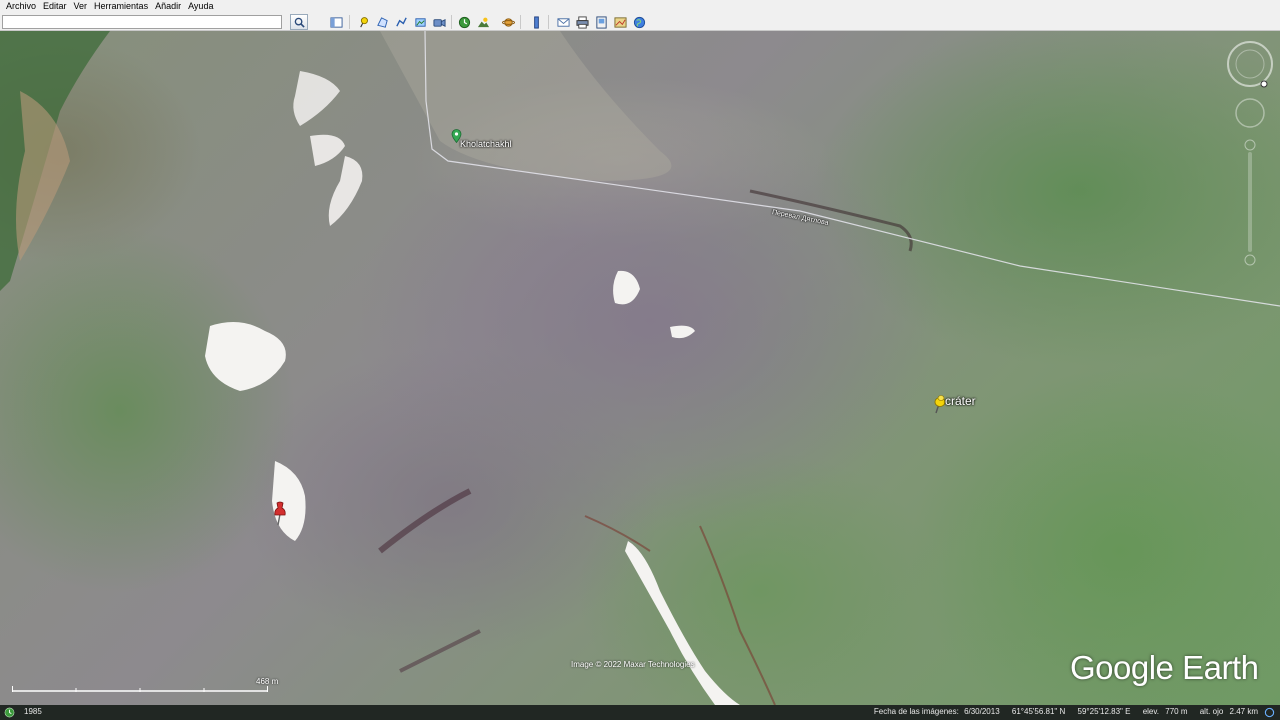 The height and width of the screenshot is (720, 1280). I want to click on planets-button, so click(508, 22).